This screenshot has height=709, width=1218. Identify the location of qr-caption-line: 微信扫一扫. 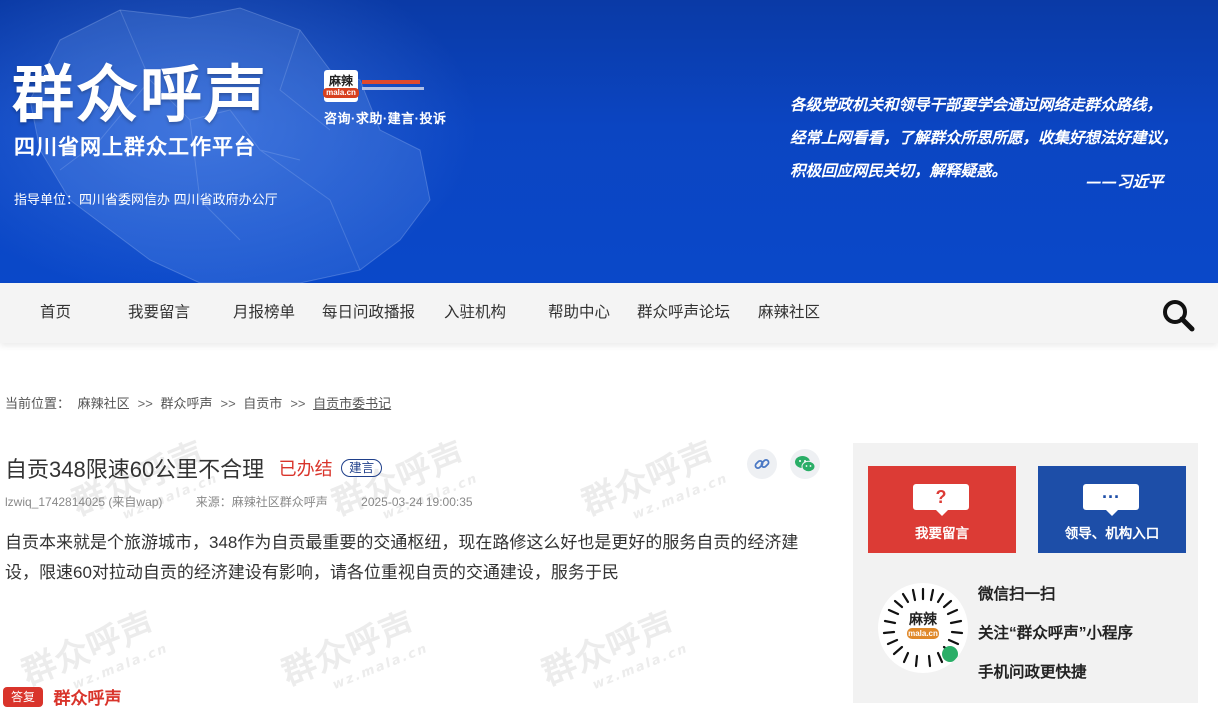
(1017, 594).